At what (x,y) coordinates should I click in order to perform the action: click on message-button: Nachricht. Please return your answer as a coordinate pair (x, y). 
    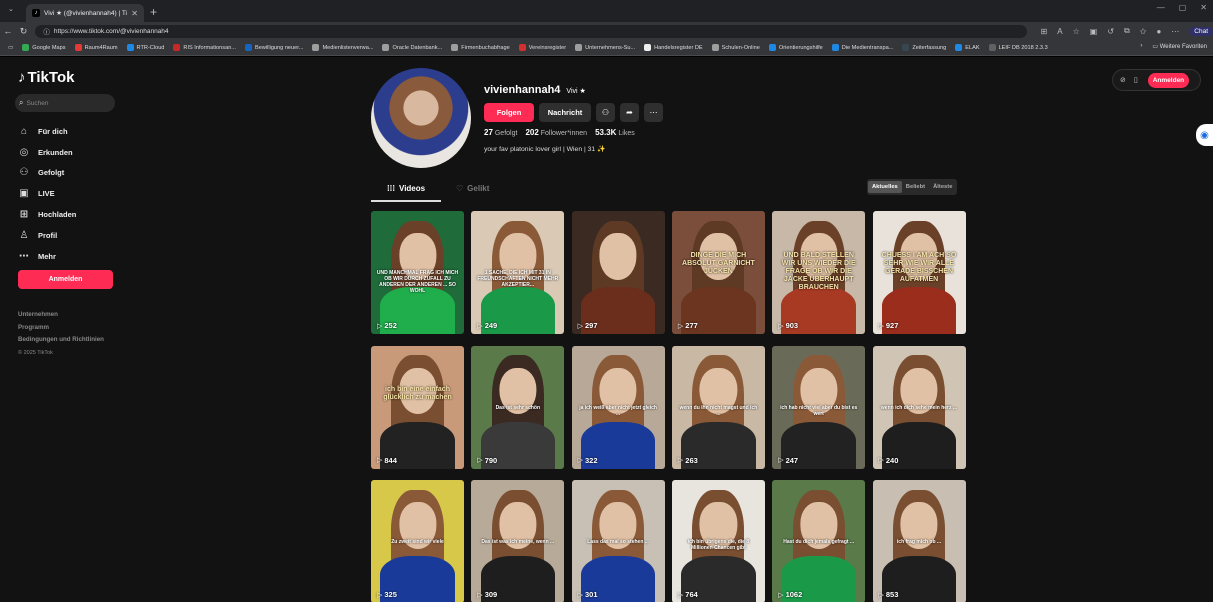
    Looking at the image, I should click on (565, 112).